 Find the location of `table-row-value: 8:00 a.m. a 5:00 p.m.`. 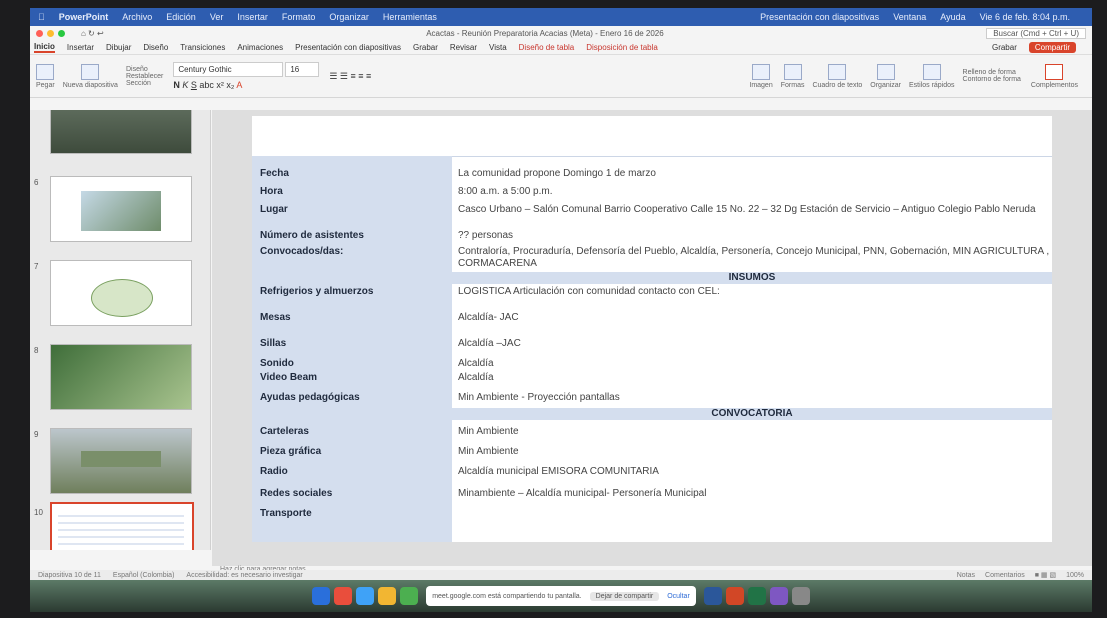

table-row-value: 8:00 a.m. a 5:00 p.m. is located at coordinates (752, 192).